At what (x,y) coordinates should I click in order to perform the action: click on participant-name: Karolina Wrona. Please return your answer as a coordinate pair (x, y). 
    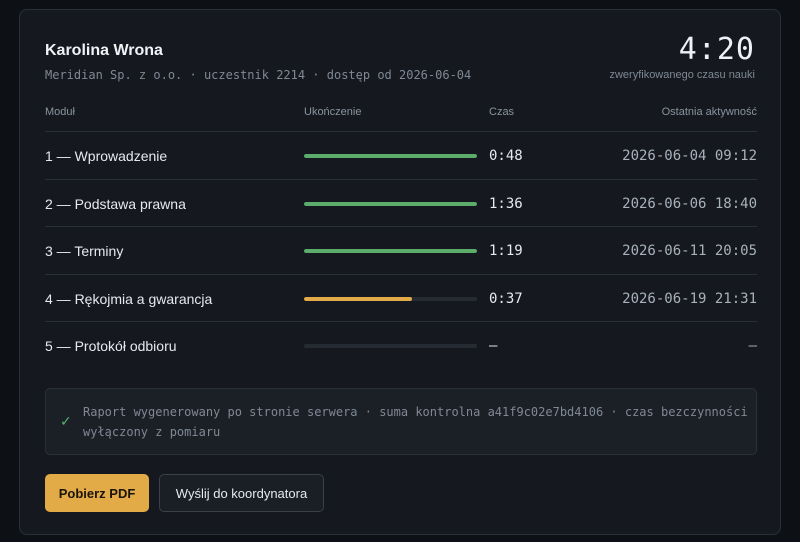
    Looking at the image, I should click on (104, 50).